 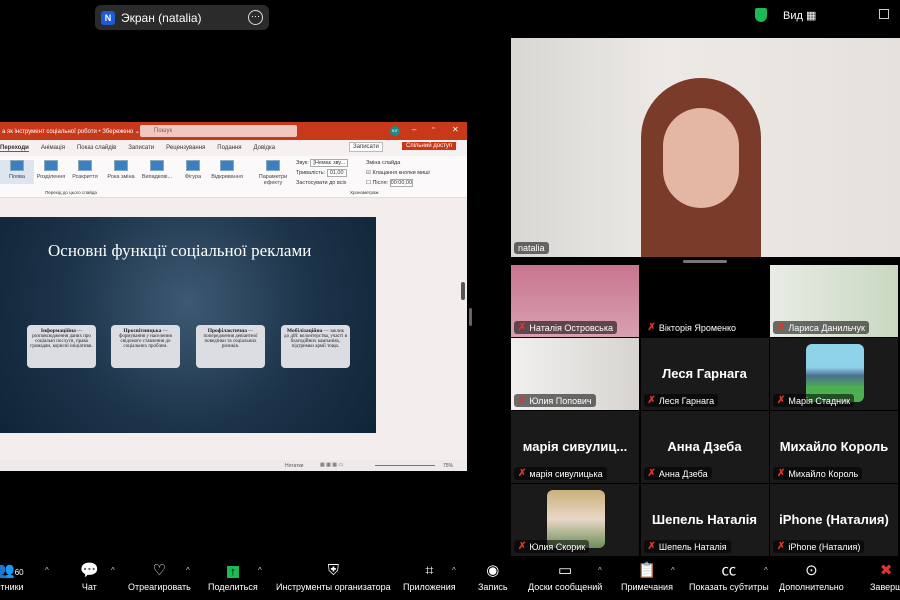 I want to click on participant-tile: ✗ Наталія Островська, so click(x=575, y=301).